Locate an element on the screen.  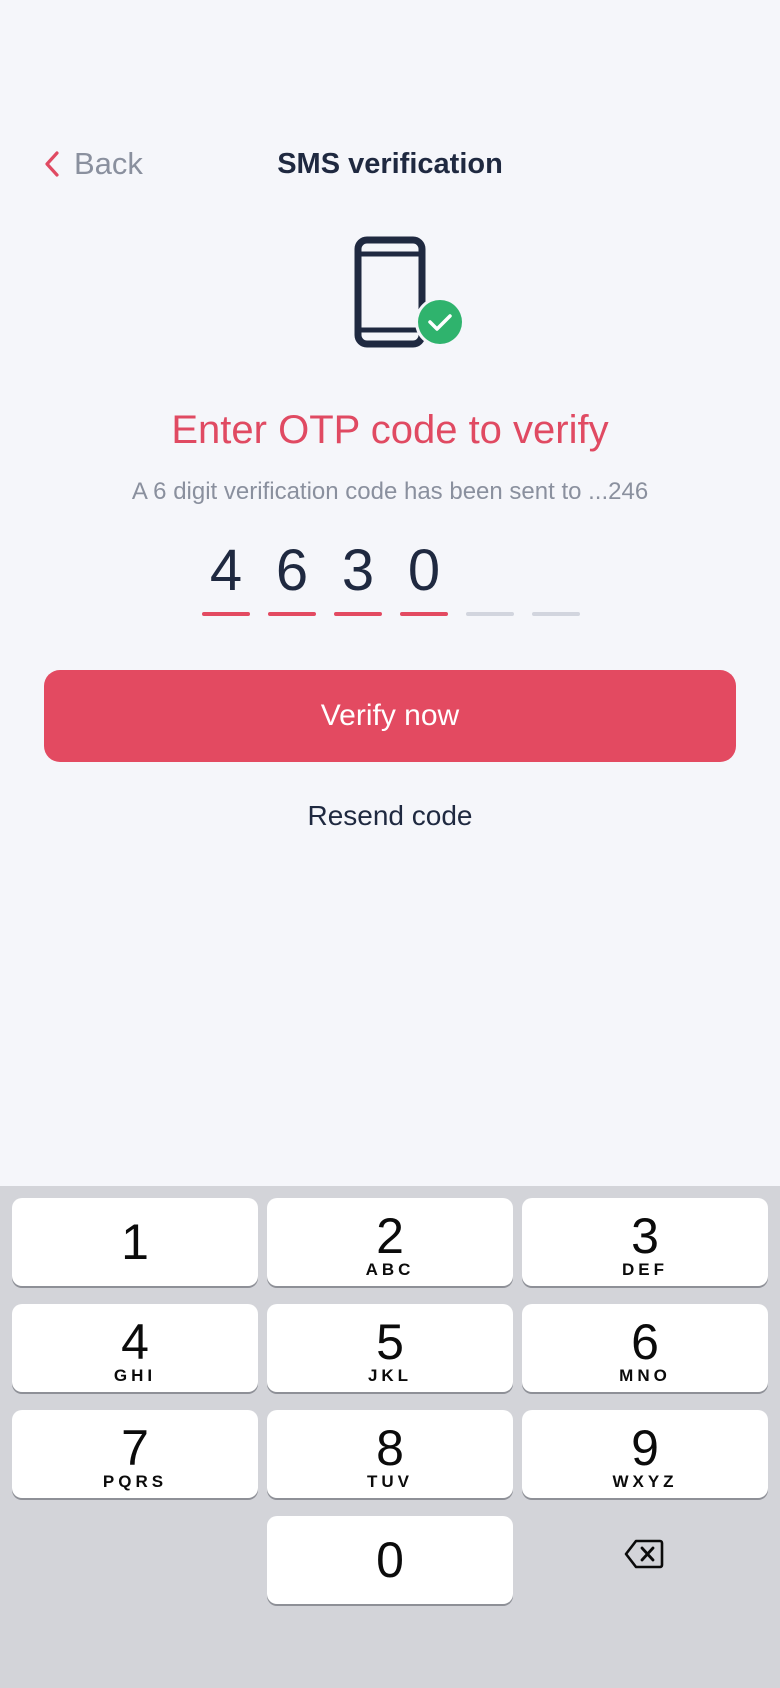
otp-cell-2: 6 is located at coordinates (292, 576).